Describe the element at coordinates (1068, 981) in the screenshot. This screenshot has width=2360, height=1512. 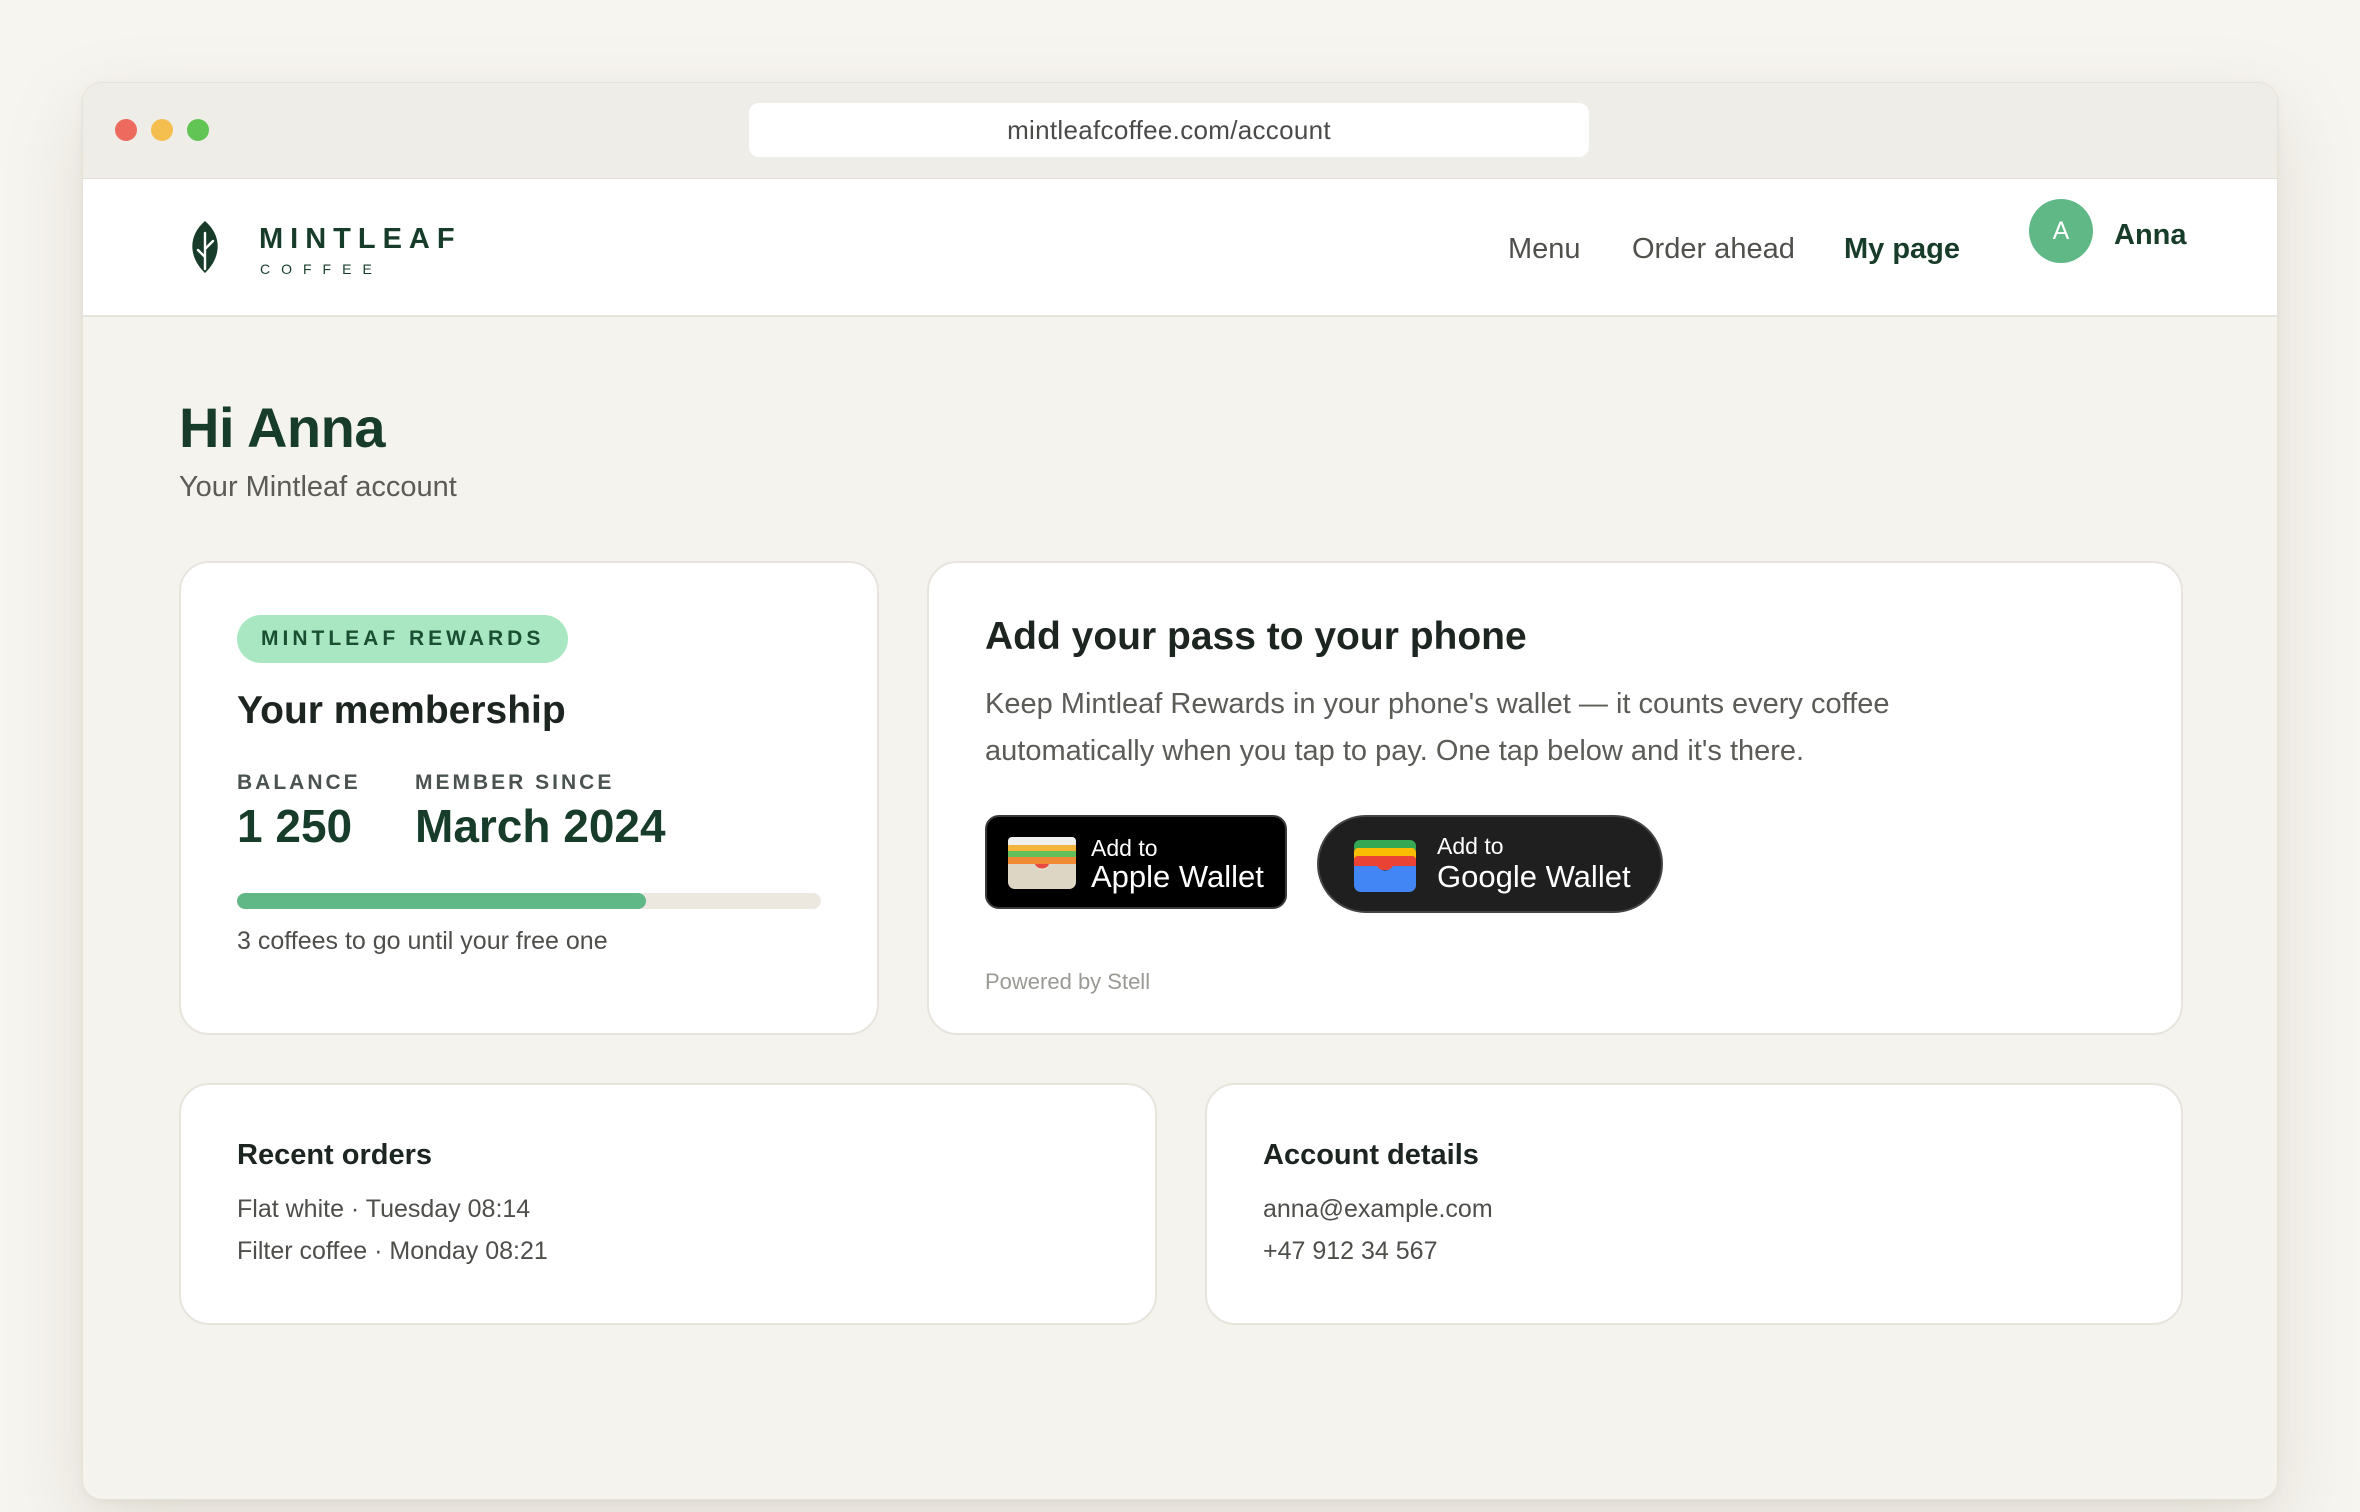
I see `powered-by-text: Powered by Stell` at that location.